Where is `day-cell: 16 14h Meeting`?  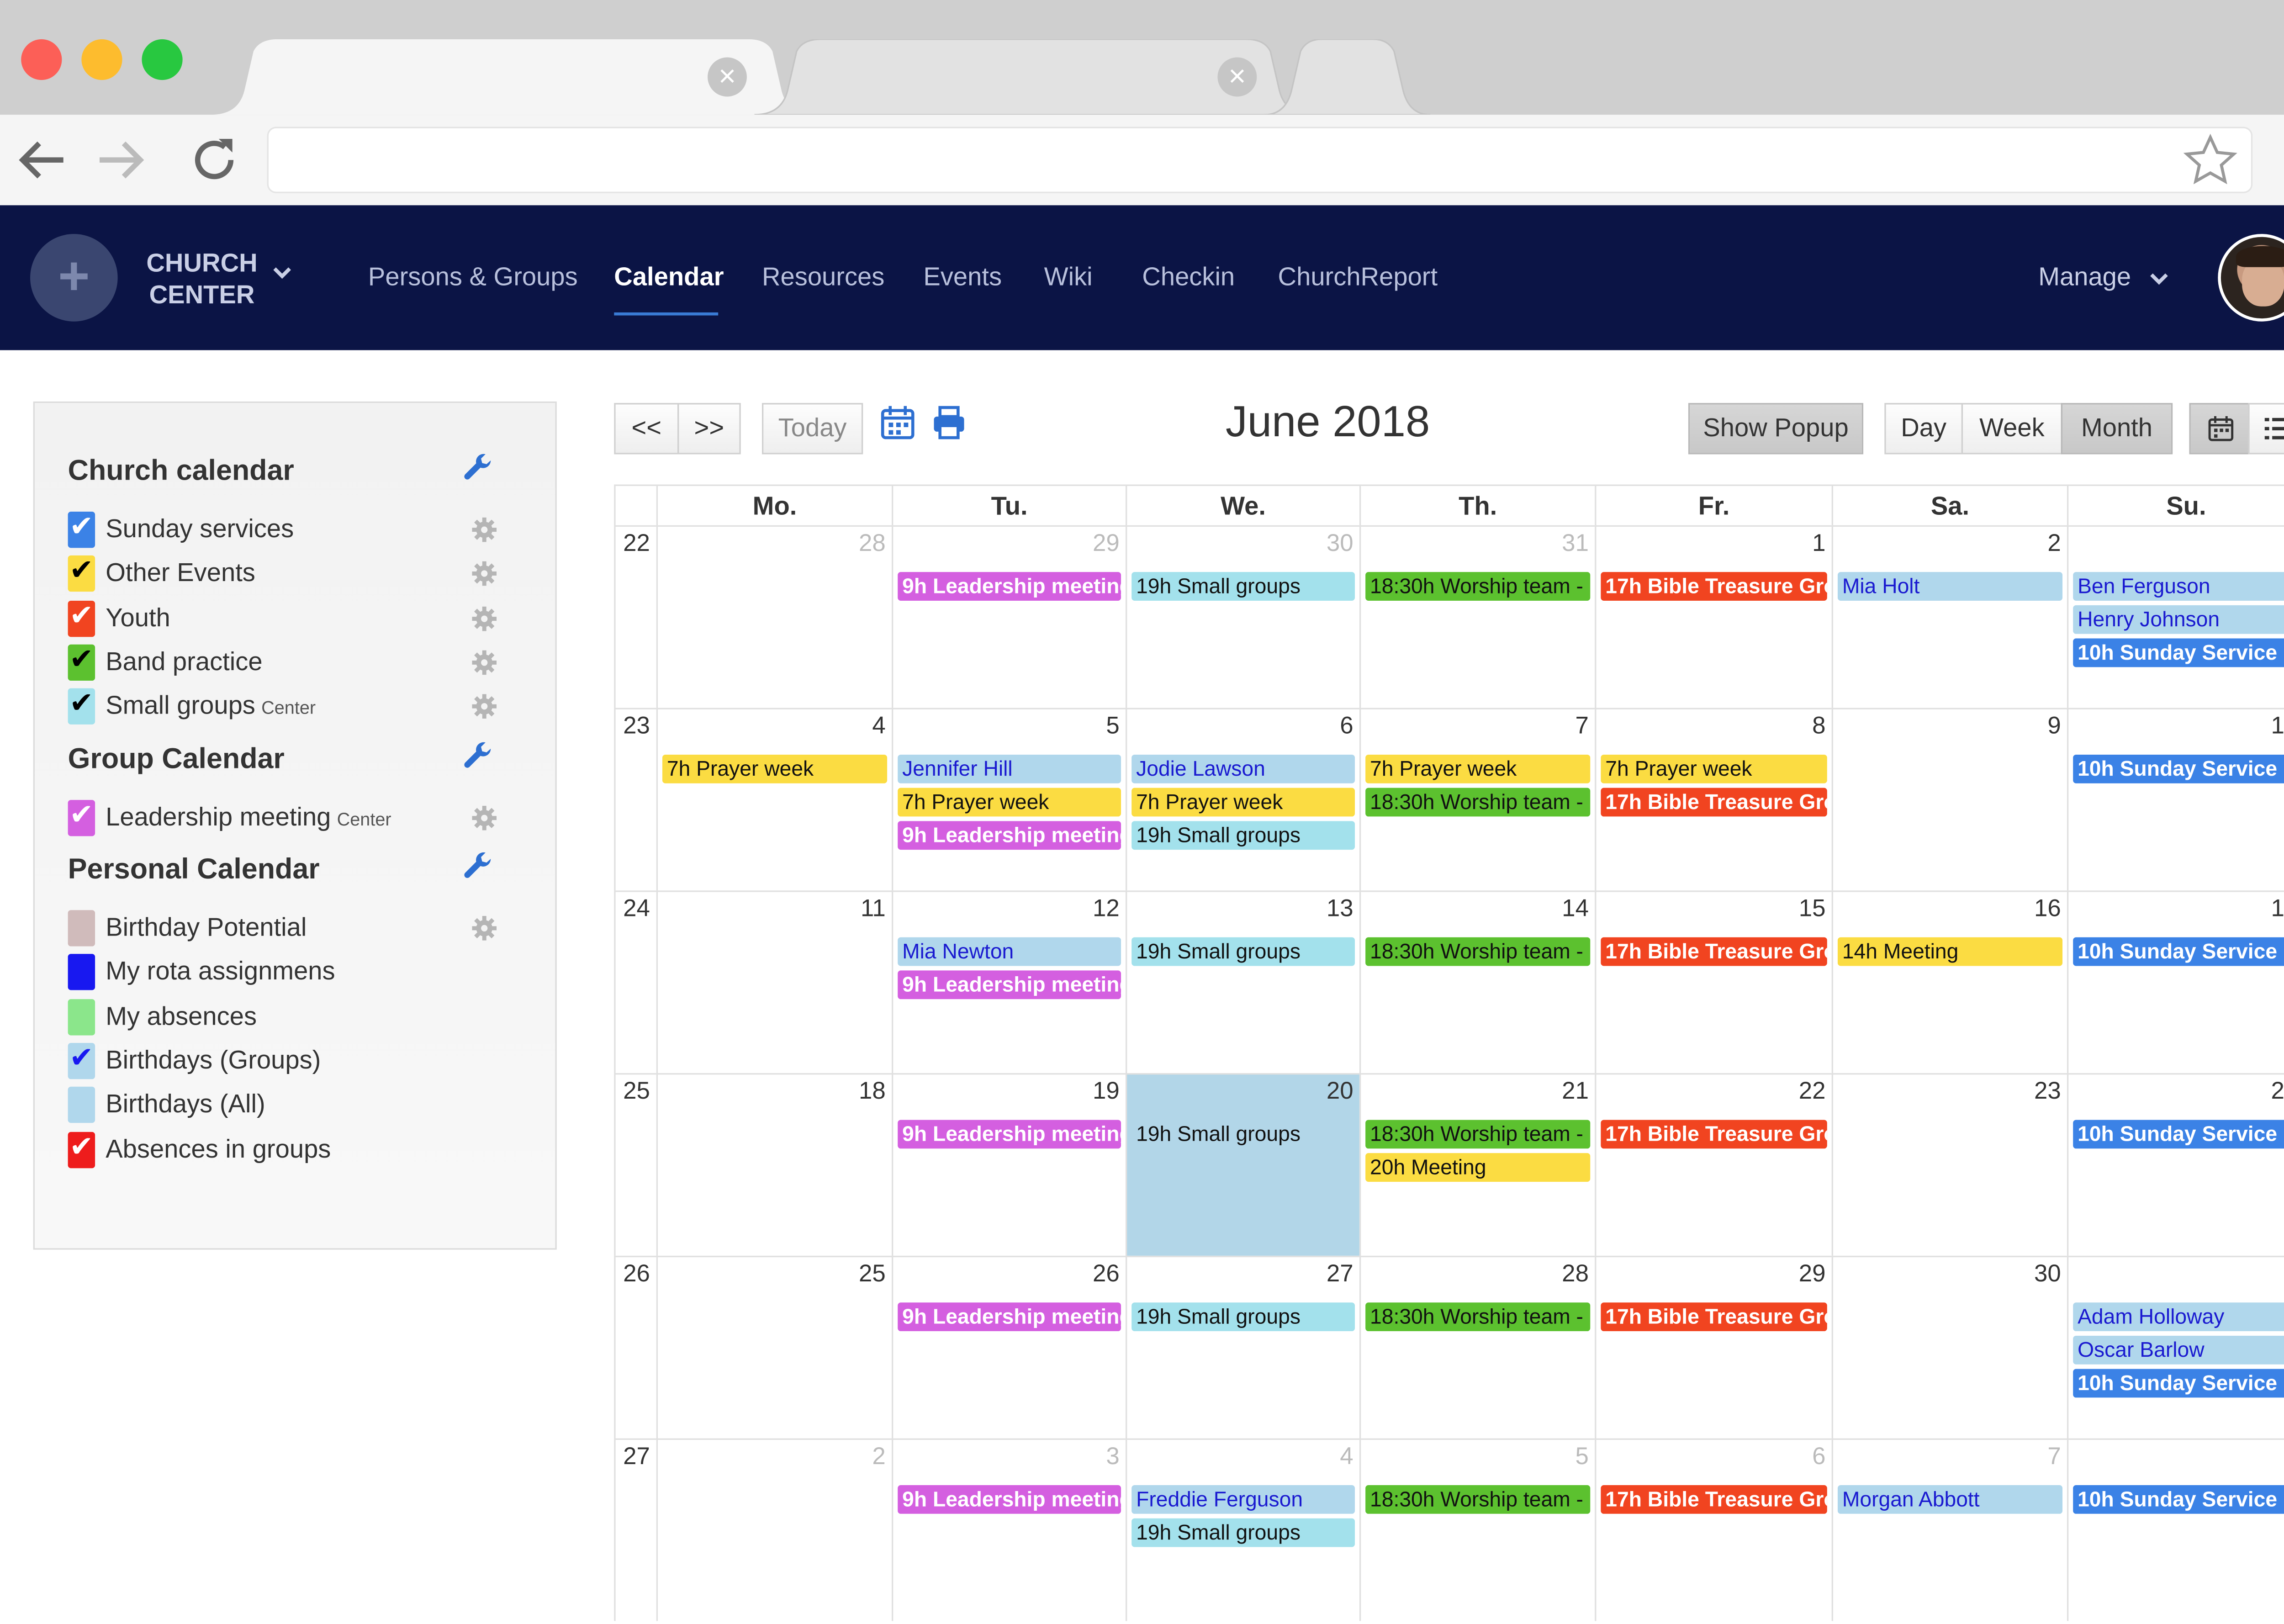
day-cell: 16 14h Meeting is located at coordinates (1949, 982).